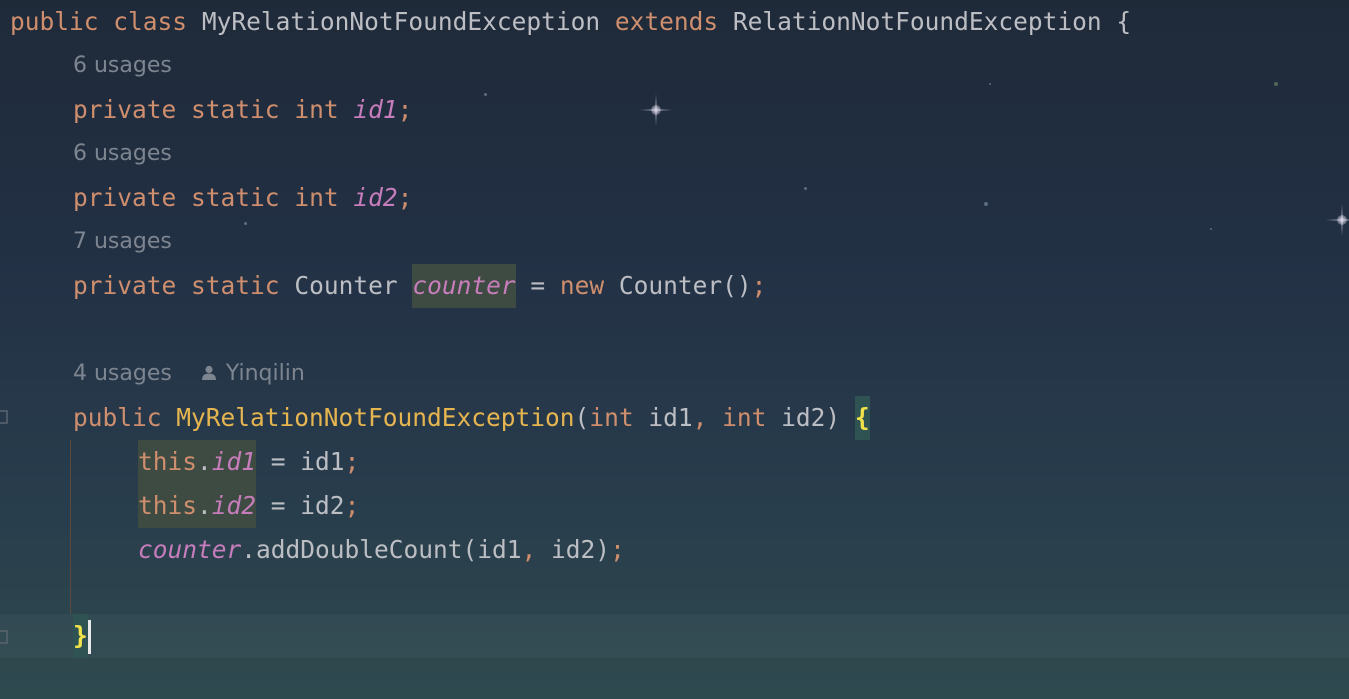 This screenshot has height=699, width=1349. What do you see at coordinates (685, 285) in the screenshot?
I see `constructor-call: Counter()` at bounding box center [685, 285].